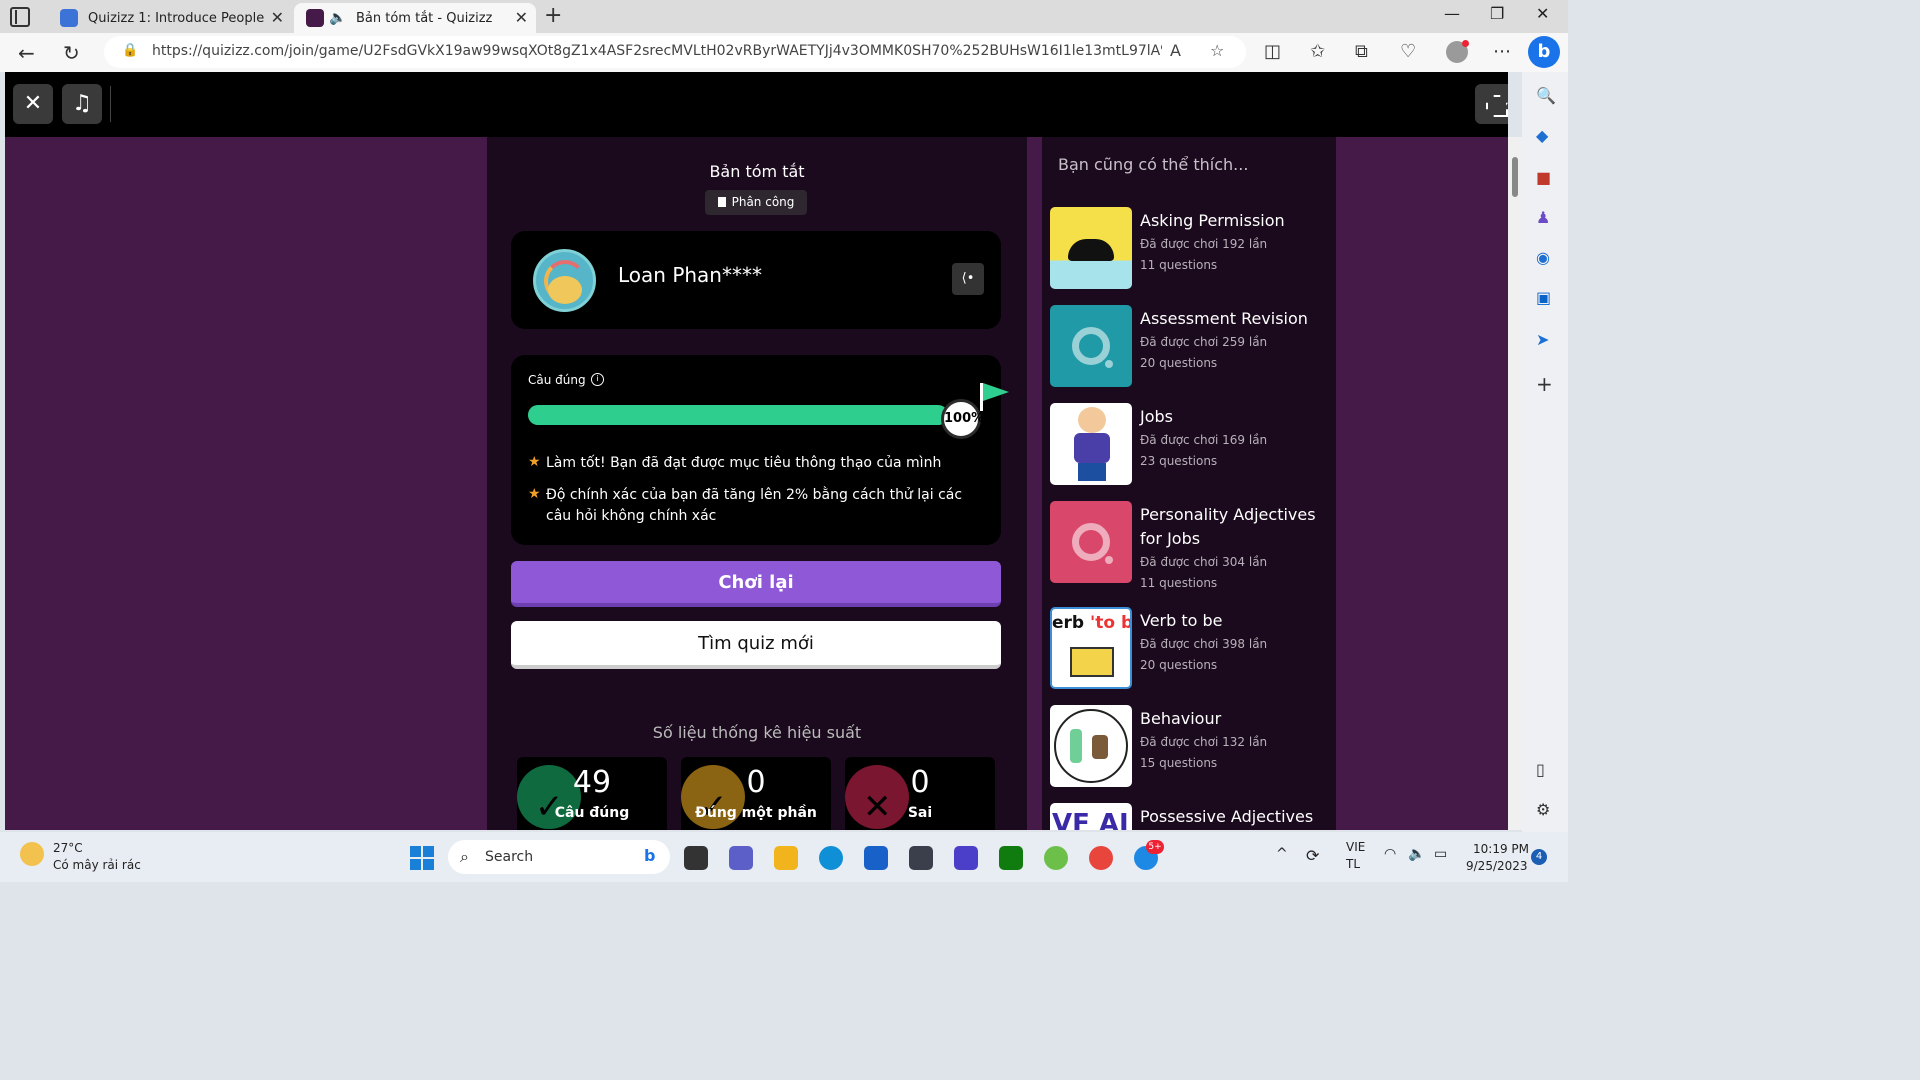 This screenshot has height=1080, width=1920. Describe the element at coordinates (1091, 648) in the screenshot. I see `verb-to-be-thumbnail-icon: erb 'to b` at that location.